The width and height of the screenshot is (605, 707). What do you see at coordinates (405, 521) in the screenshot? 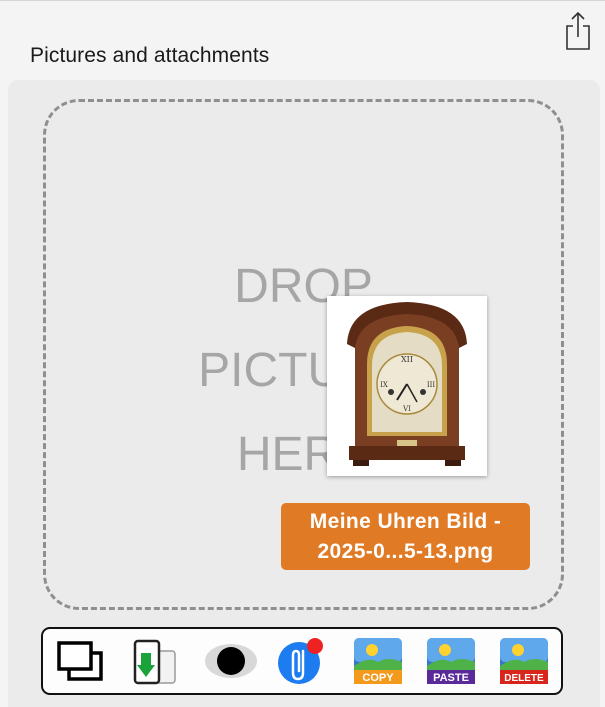
I see `filename-line-1: Meine Uhren Bild -` at bounding box center [405, 521].